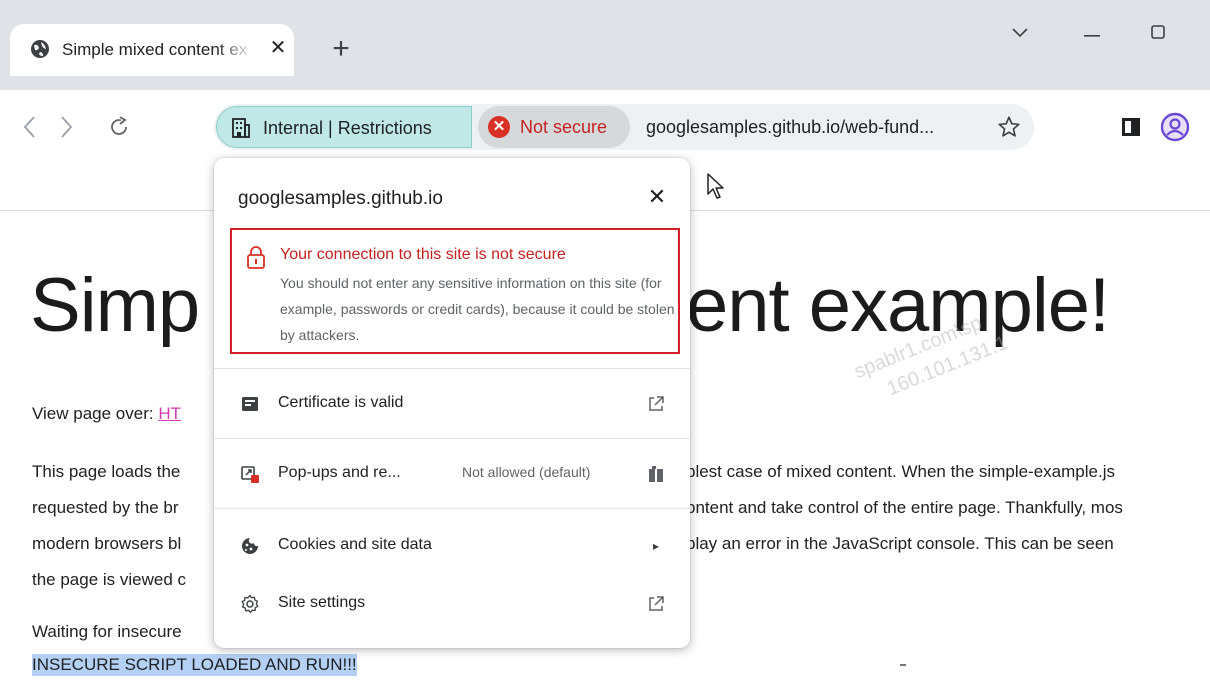 This screenshot has height=690, width=1210. Describe the element at coordinates (1009, 127) in the screenshot. I see `bookmark-star-icon` at that location.